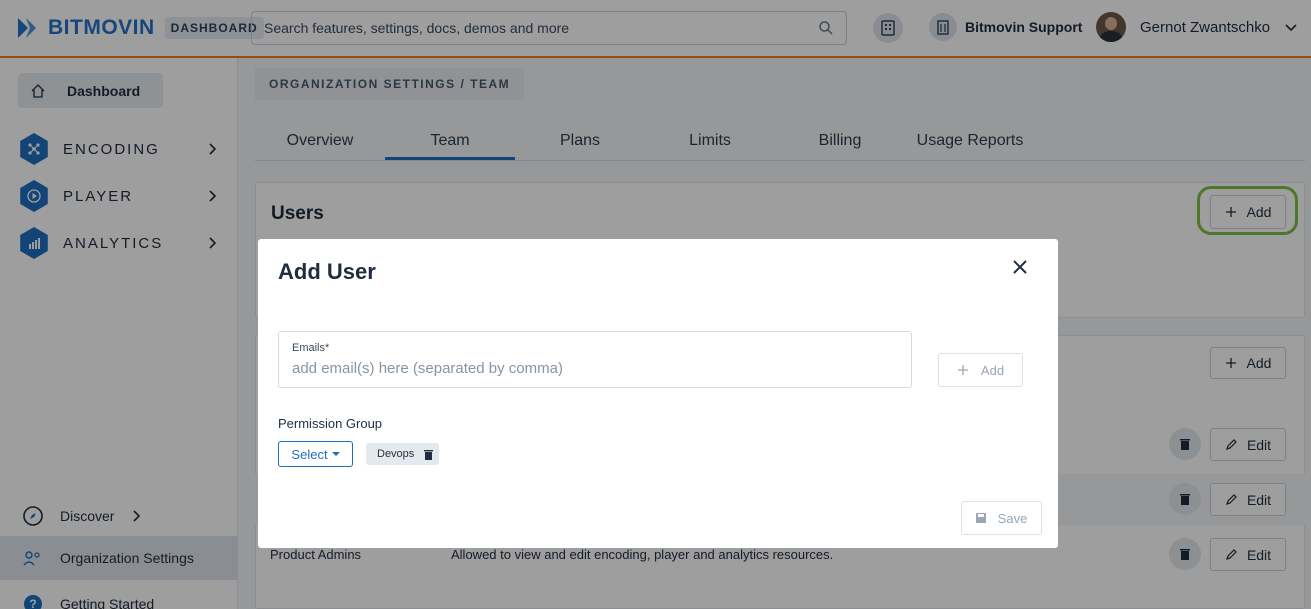 The height and width of the screenshot is (609, 1311). Describe the element at coordinates (327, 271) in the screenshot. I see `modal-title: Add User` at that location.